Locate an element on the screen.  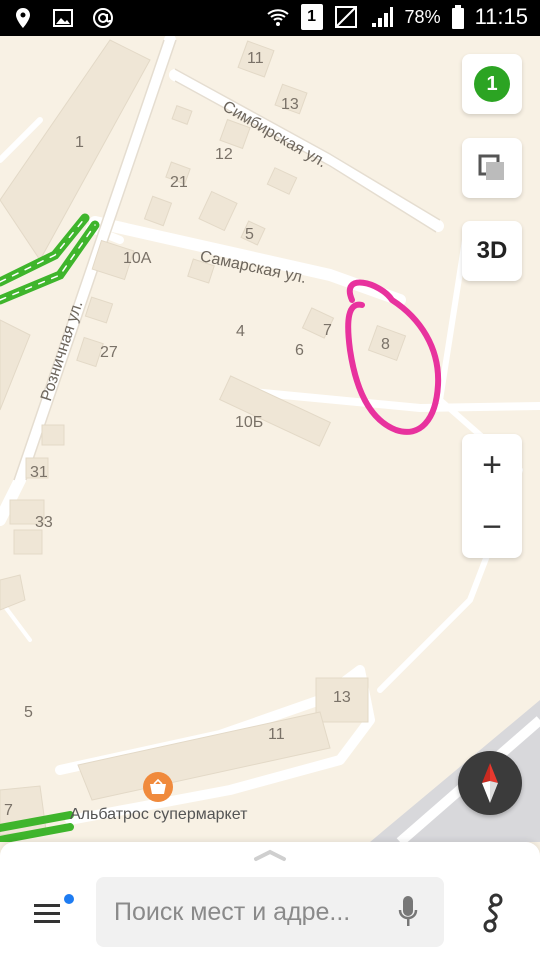
notification-dot is located at coordinates (69, 899).